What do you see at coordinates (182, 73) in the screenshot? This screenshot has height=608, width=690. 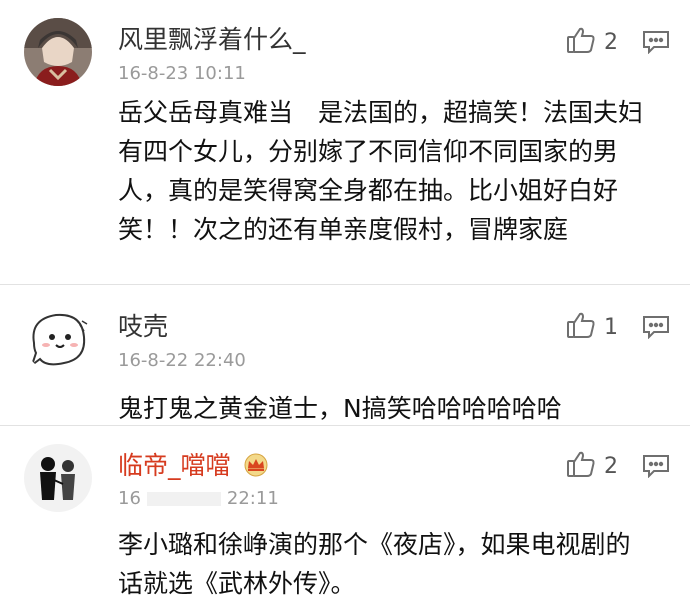 I see `timestamp: 16-8-23 10:11` at bounding box center [182, 73].